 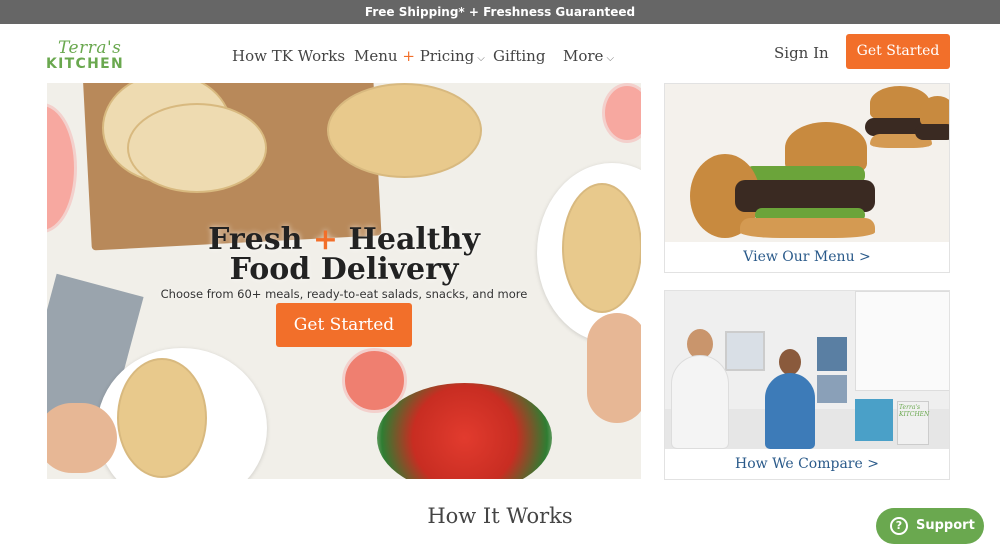 What do you see at coordinates (500, 516) in the screenshot?
I see `how-it-works-heading: How It Works` at bounding box center [500, 516].